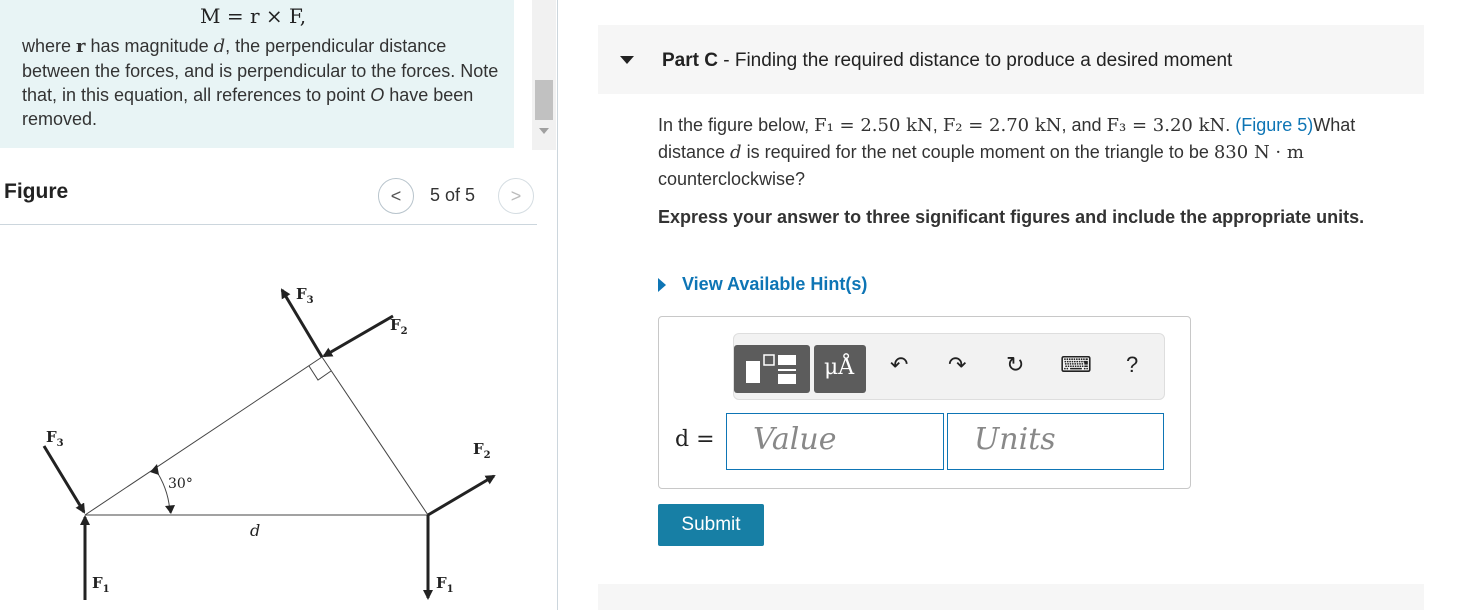 This screenshot has height=610, width=1464. Describe the element at coordinates (1011, 597) in the screenshot. I see `next-part-header` at that location.